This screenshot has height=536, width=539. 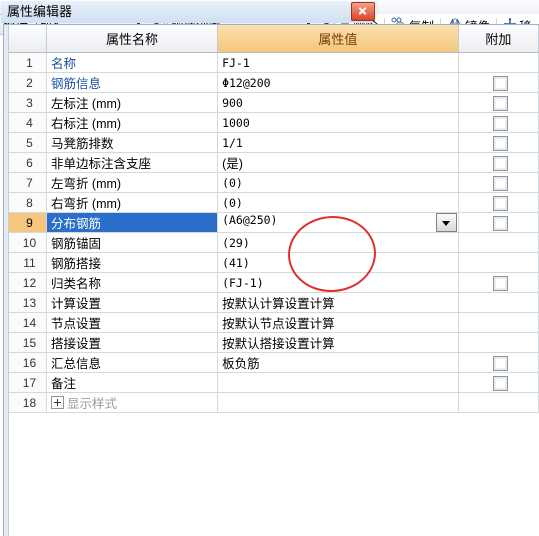 I want to click on row-number: 7, so click(x=28, y=182).